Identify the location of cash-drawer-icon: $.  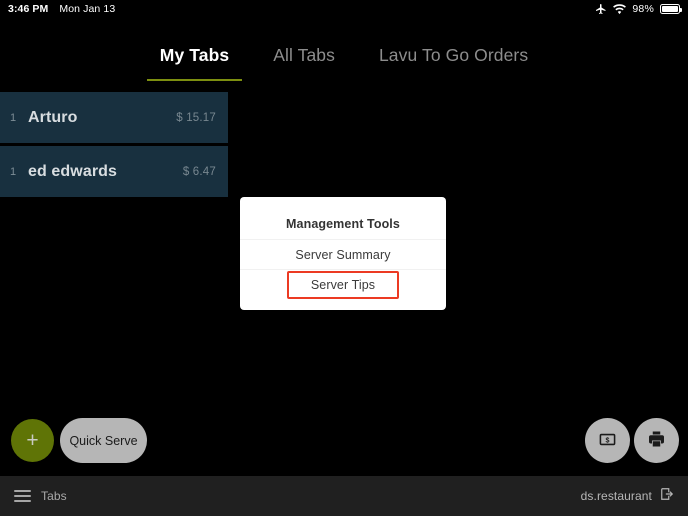
(607, 441).